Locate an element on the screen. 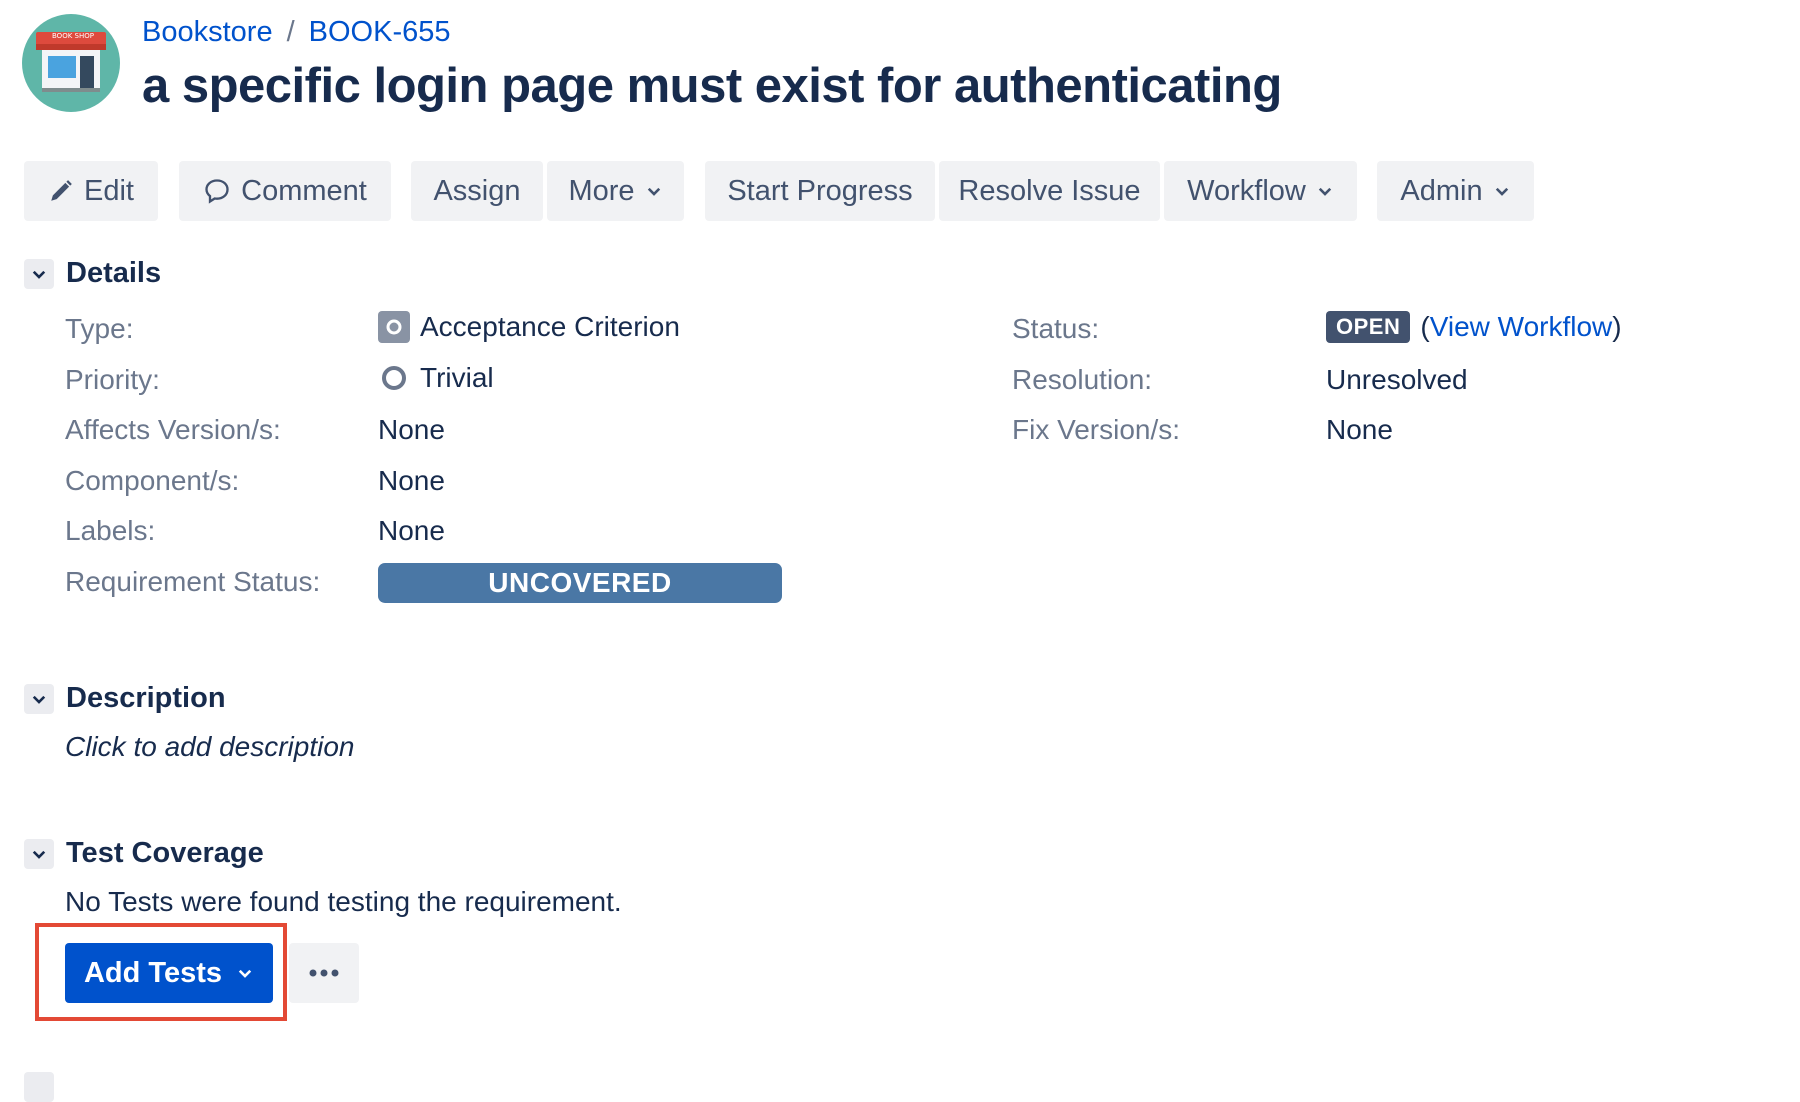  priority-label: Priority: is located at coordinates (112, 379).